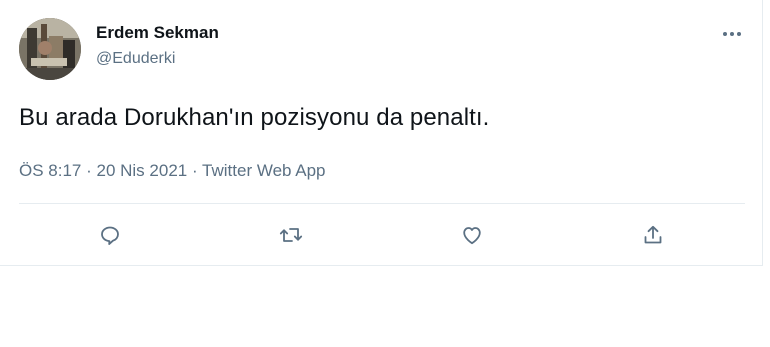 This screenshot has width=770, height=347. I want to click on more-horizontal-icon, so click(732, 34).